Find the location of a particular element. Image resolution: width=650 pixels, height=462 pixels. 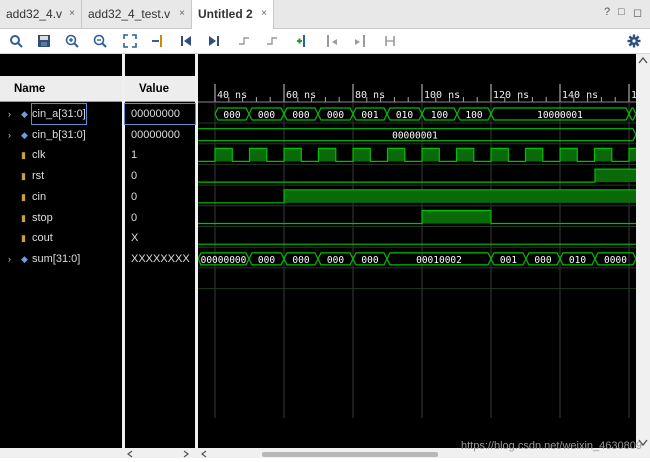

stop-wave-high-fill is located at coordinates (456, 217).